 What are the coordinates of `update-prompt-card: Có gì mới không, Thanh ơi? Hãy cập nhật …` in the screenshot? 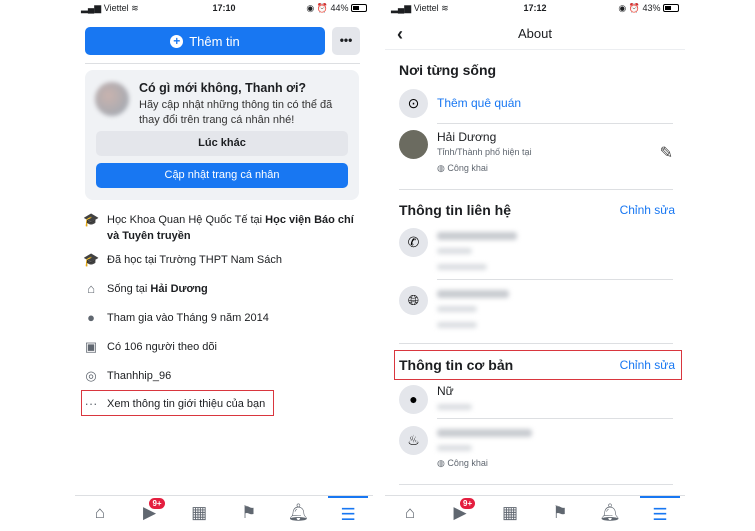 It's located at (222, 135).